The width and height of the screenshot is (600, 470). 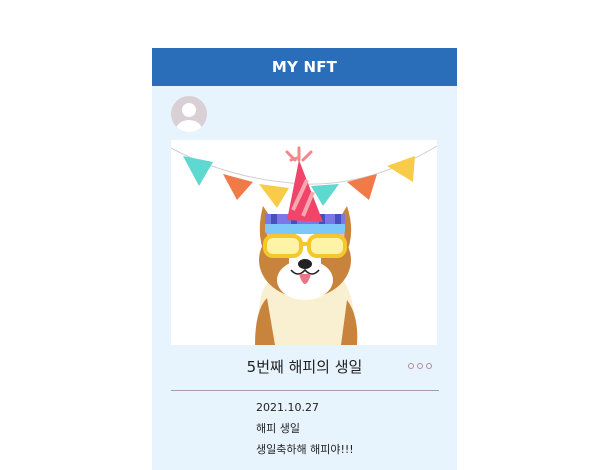 What do you see at coordinates (189, 110) in the screenshot?
I see `avatar-head-icon` at bounding box center [189, 110].